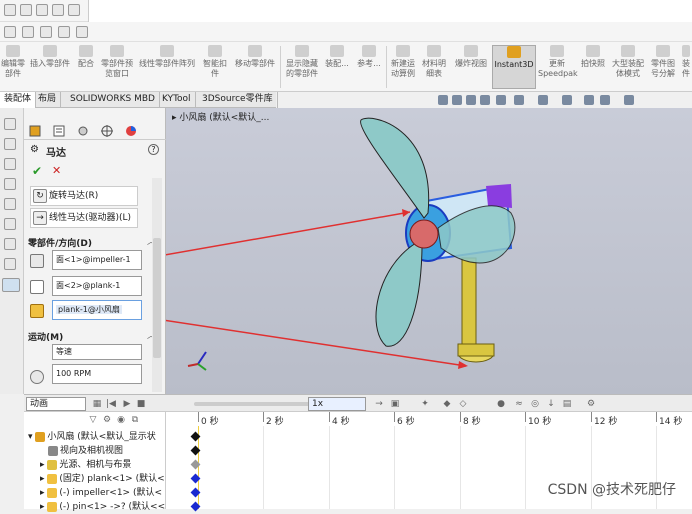 Image resolution: width=692 pixels, height=514 pixels. I want to click on autokey-icon: ◆, so click(447, 404).